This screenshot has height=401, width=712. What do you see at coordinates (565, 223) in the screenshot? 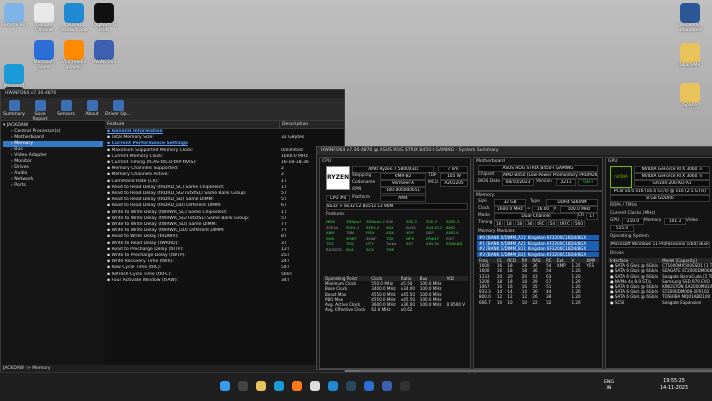
I see `timing-value: tRFC` at bounding box center [565, 223].